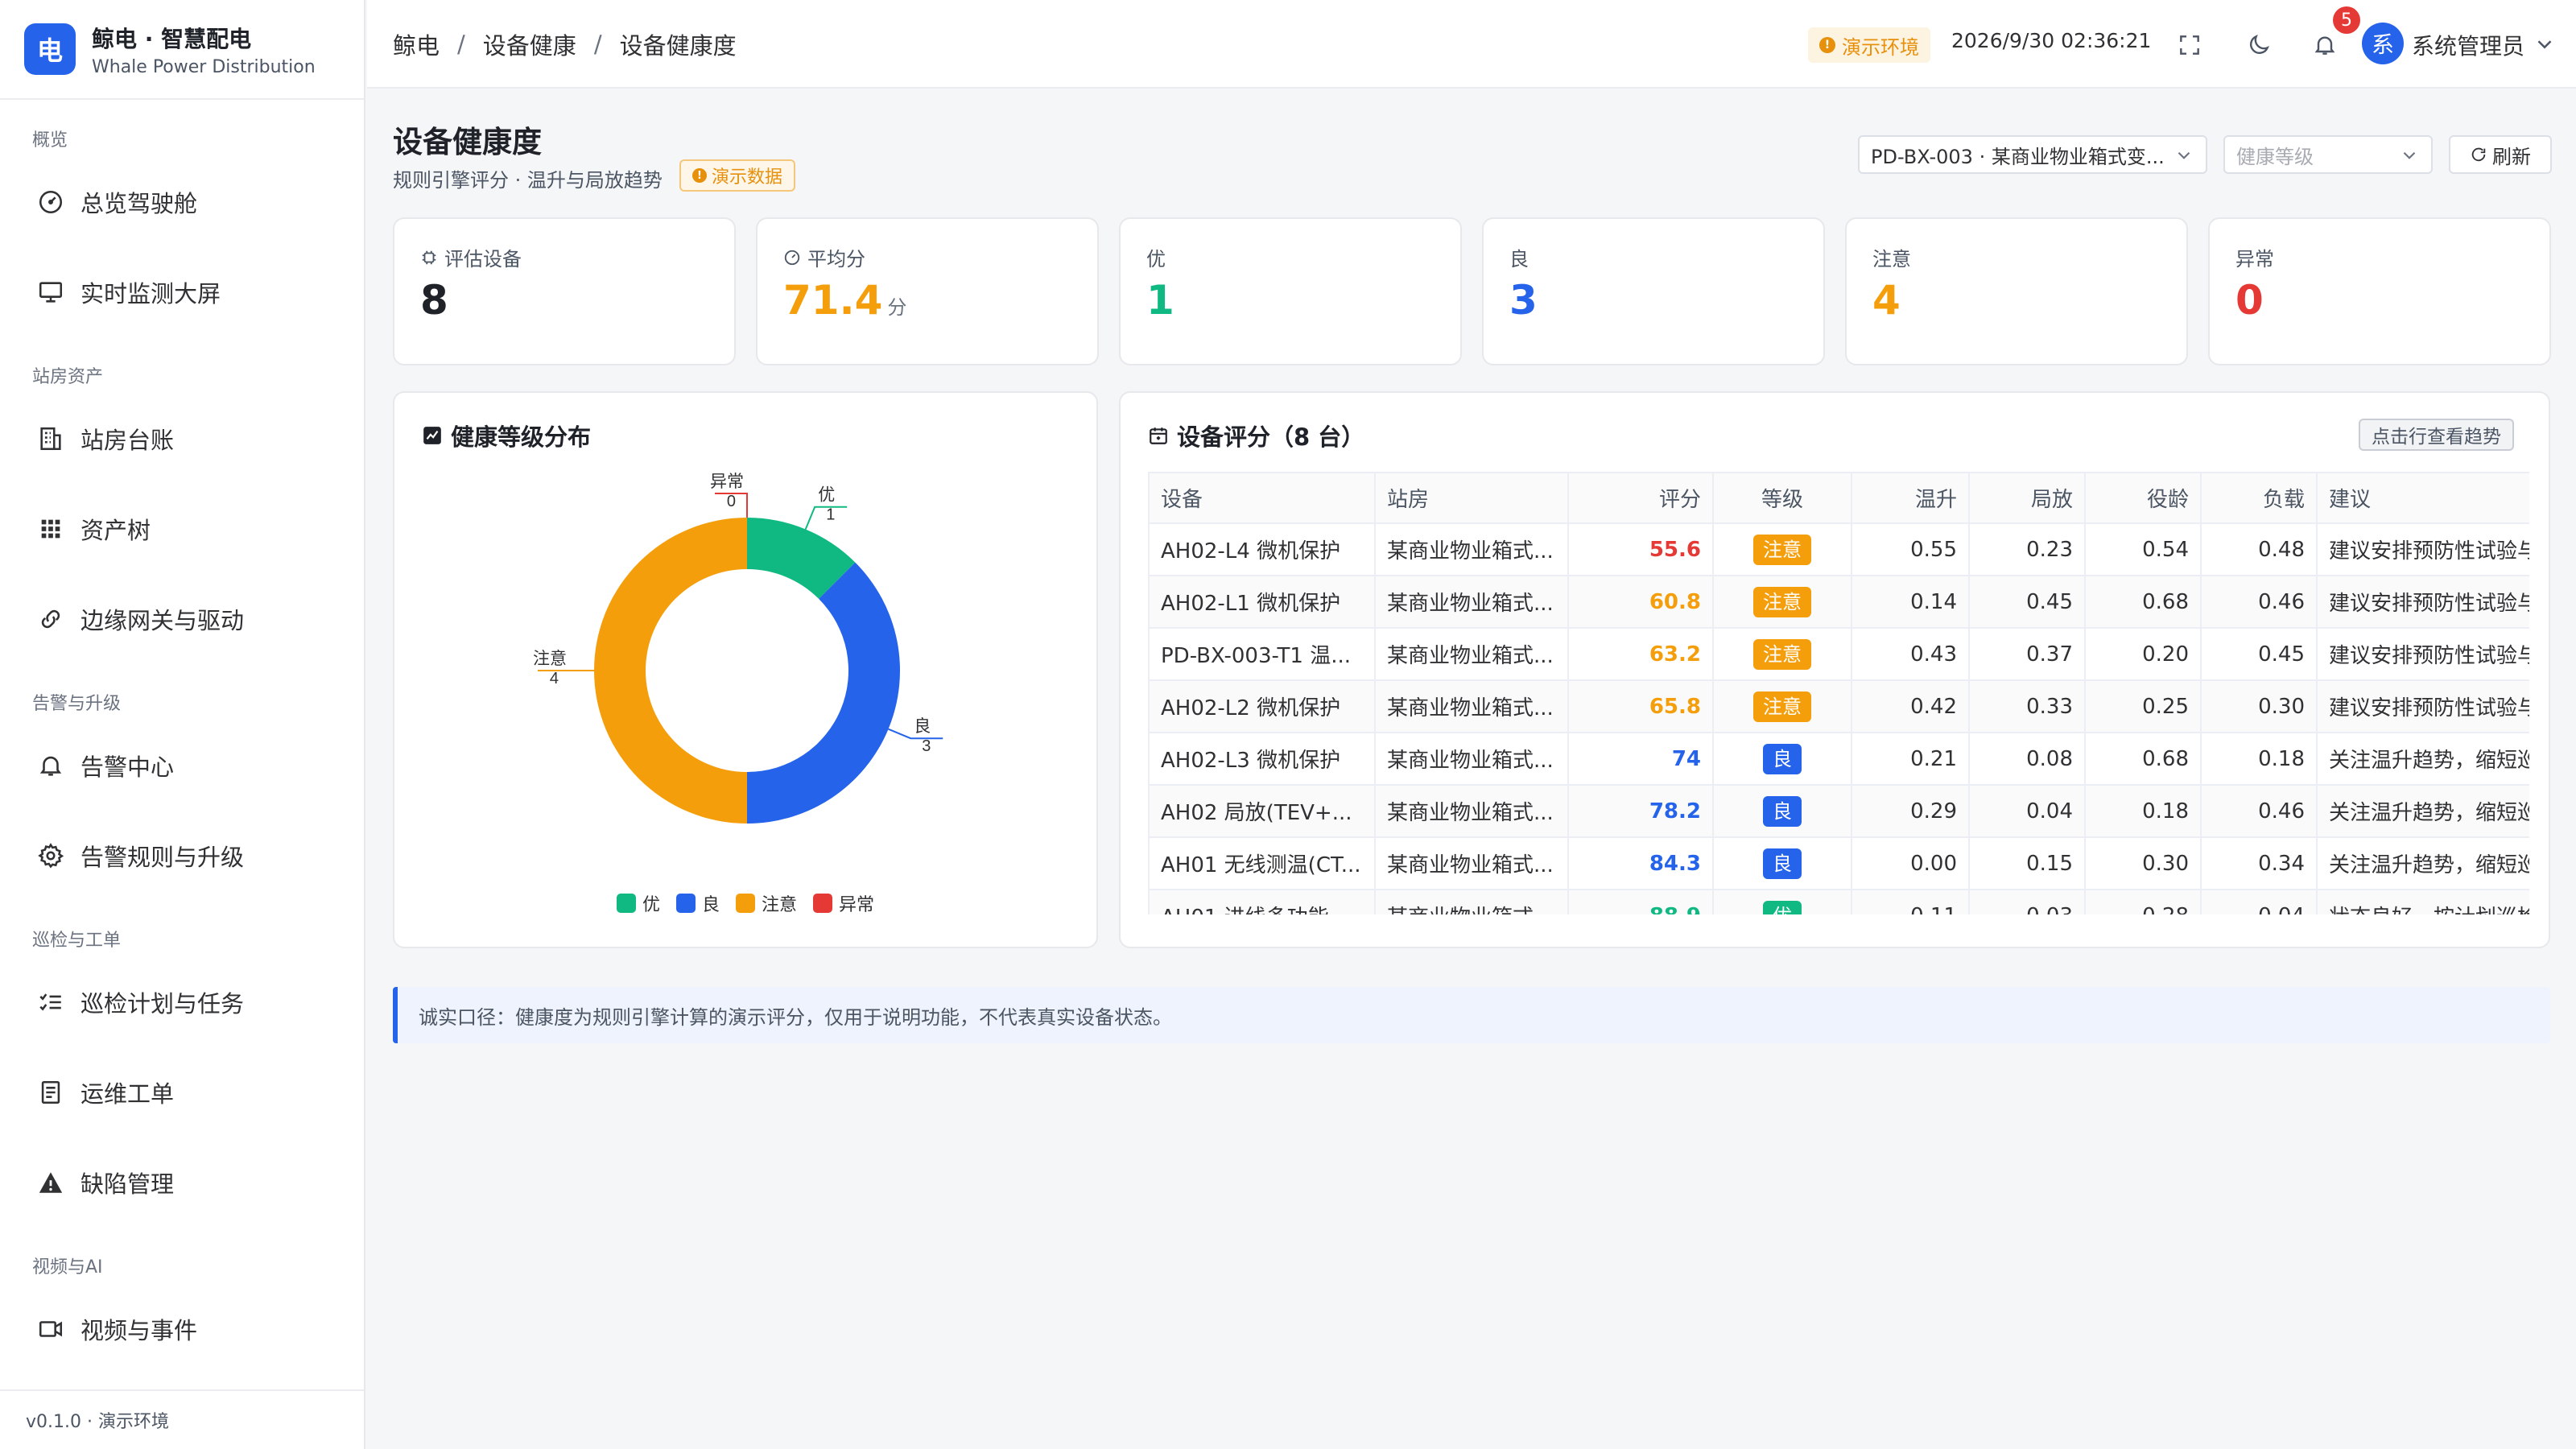 The image size is (2576, 1449). I want to click on grade-badge: 注意, so click(1782, 706).